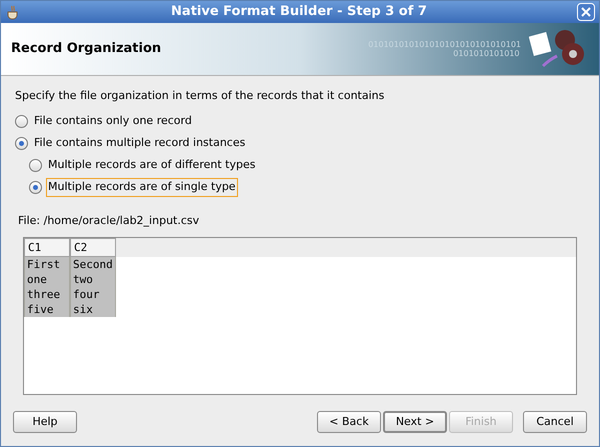 This screenshot has width=600, height=447. I want to click on radio-label: Multiple records are of single type, so click(142, 187).